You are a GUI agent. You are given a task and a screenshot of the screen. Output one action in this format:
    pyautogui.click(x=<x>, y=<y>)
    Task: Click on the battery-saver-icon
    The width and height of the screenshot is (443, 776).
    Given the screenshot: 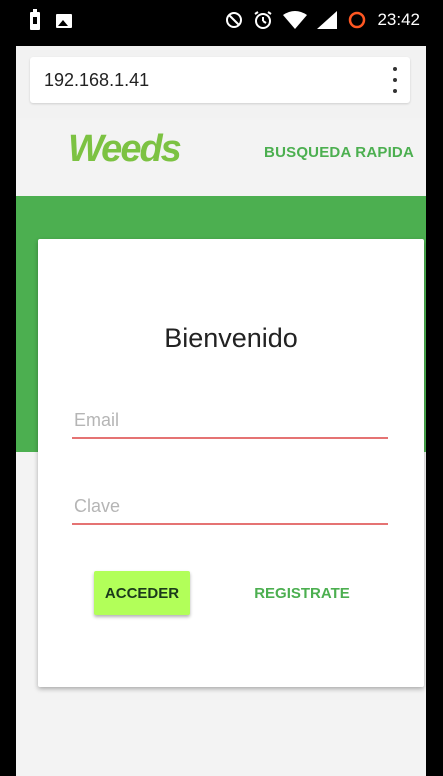 What is the action you would take?
    pyautogui.click(x=35, y=19)
    